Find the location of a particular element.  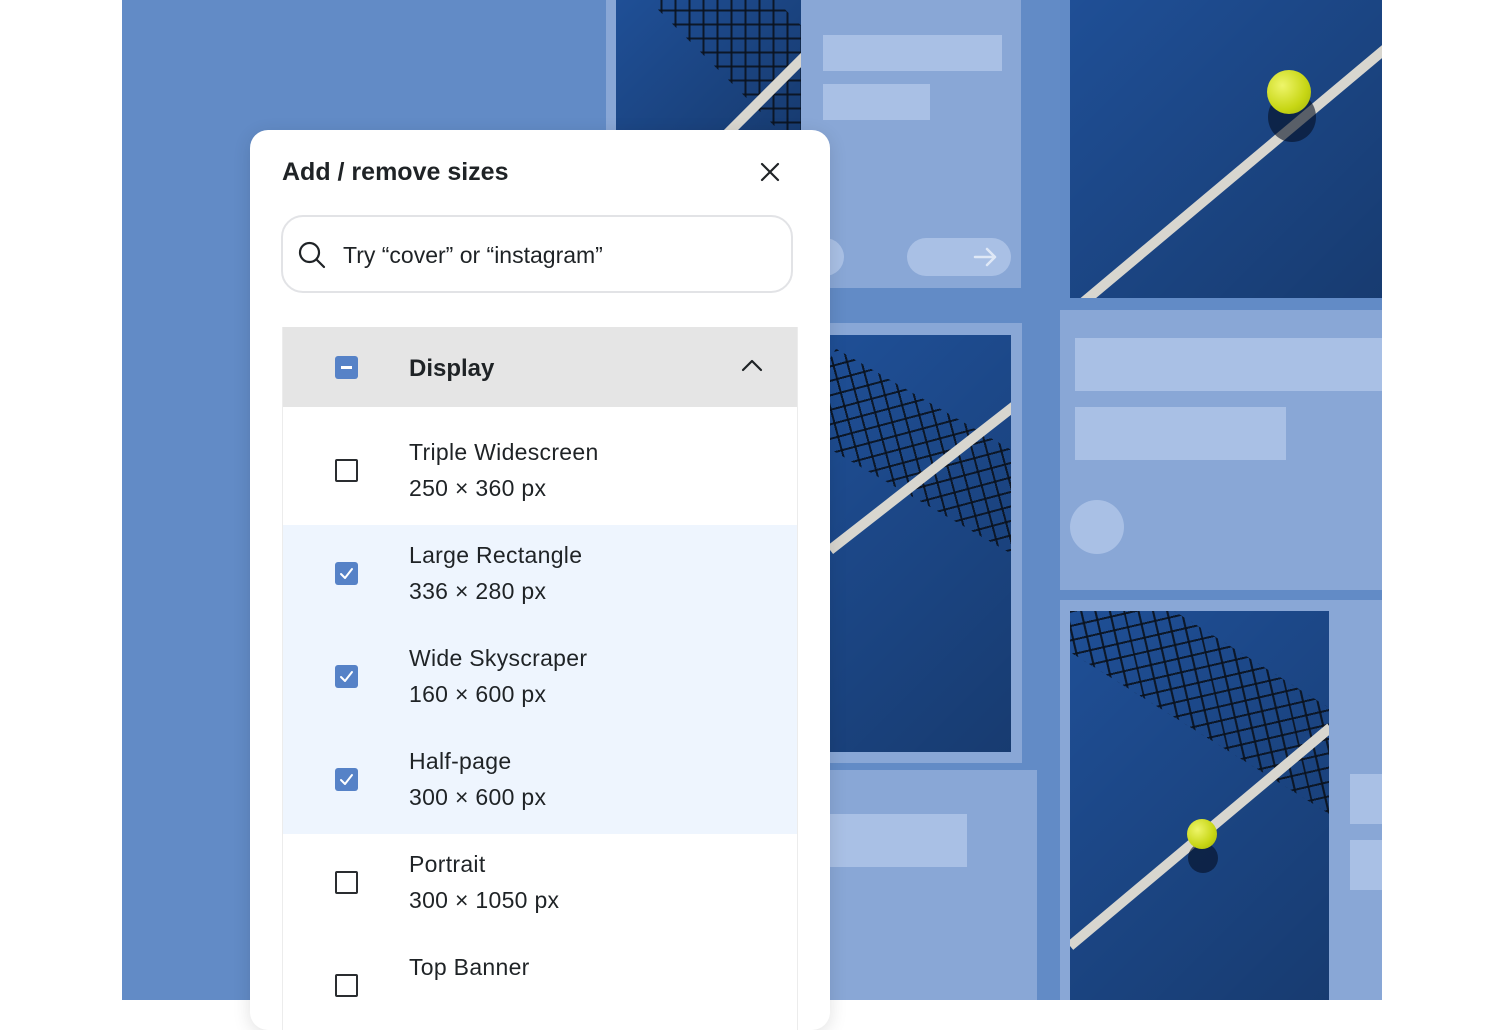

search-icon is located at coordinates (312, 255).